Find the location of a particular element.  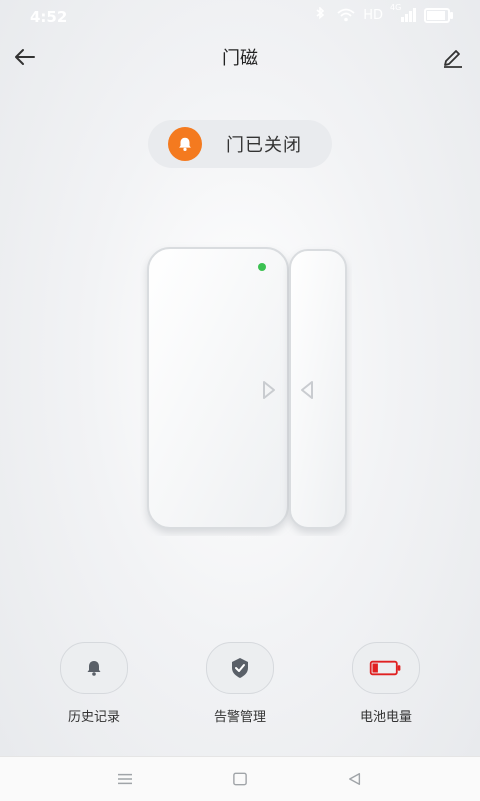

nav-home-button is located at coordinates (240, 779).